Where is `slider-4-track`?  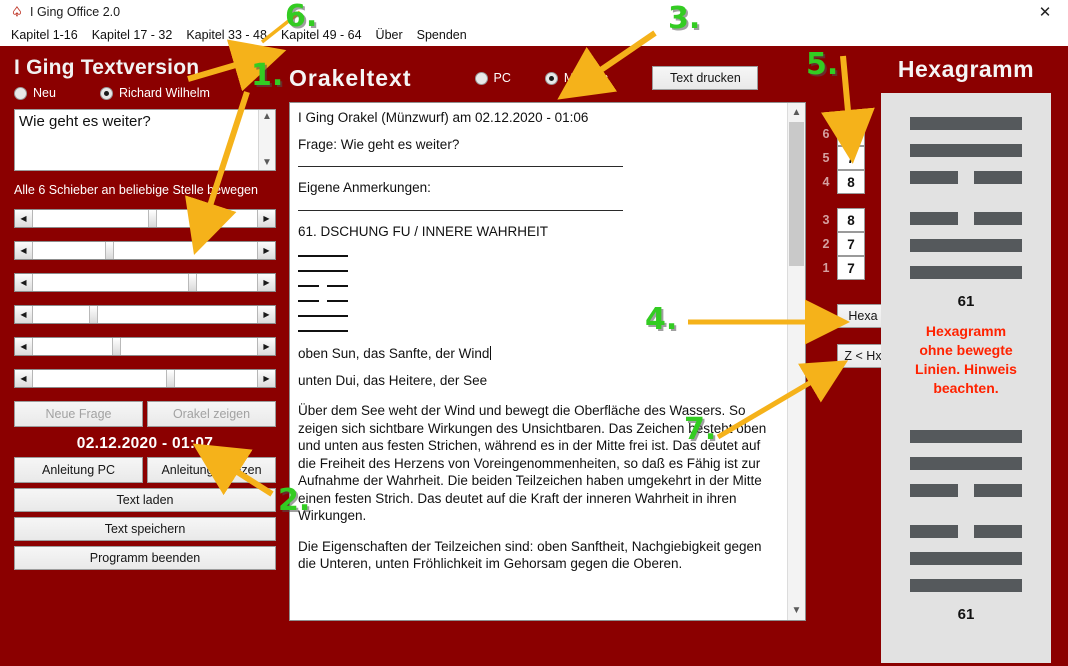 slider-4-track is located at coordinates (145, 314).